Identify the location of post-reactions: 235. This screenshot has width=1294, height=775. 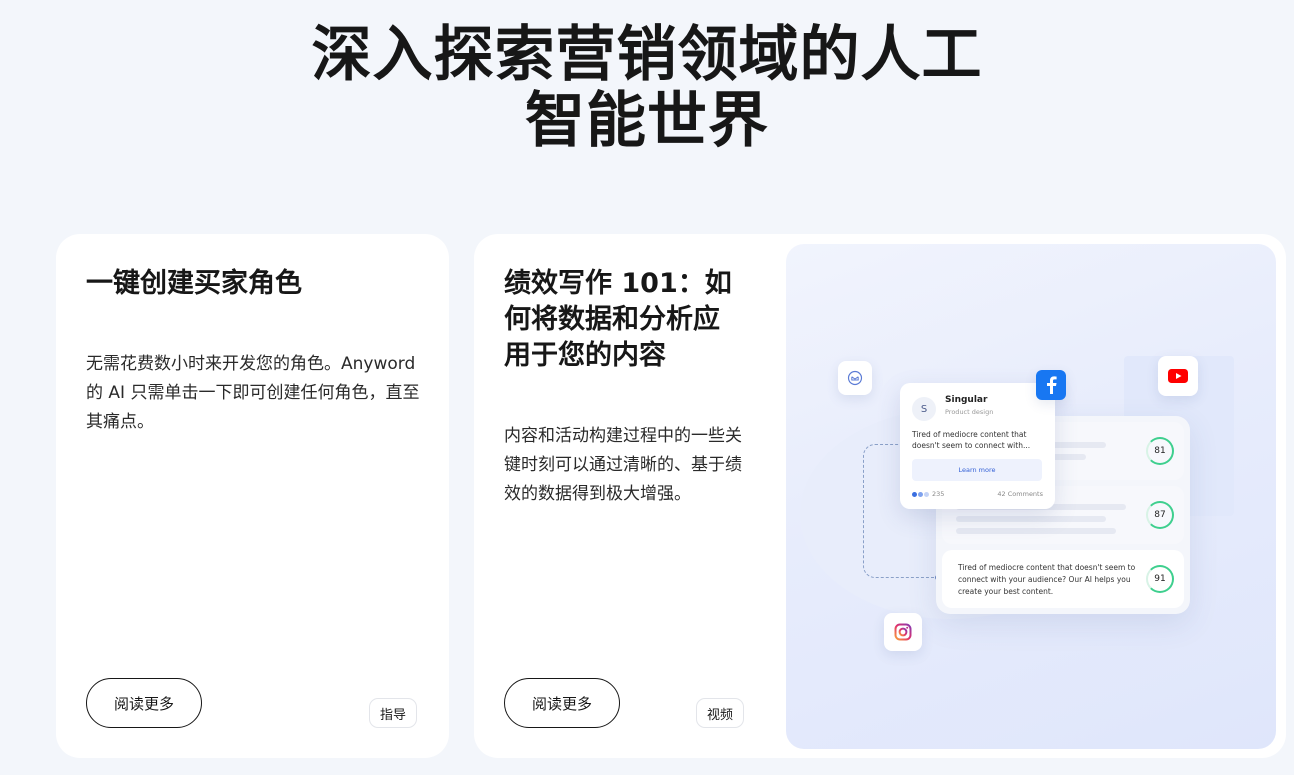
(928, 494).